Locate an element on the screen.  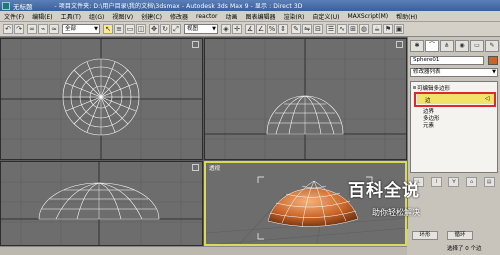
quick-render-icon: ⚑ is located at coordinates (388, 29).